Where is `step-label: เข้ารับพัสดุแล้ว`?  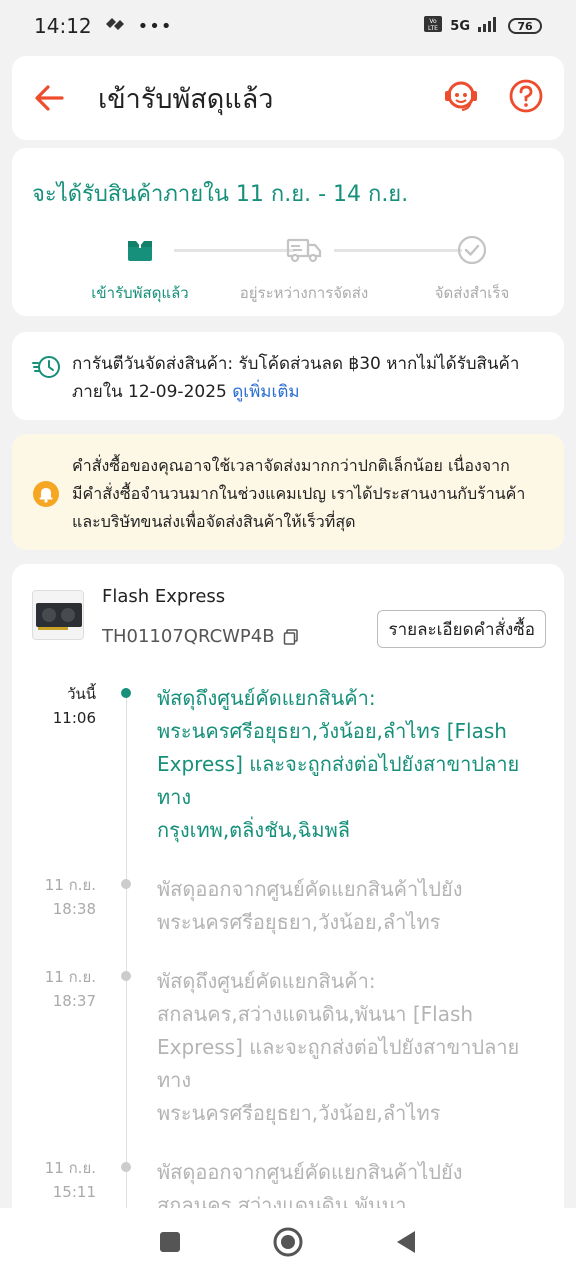 step-label: เข้ารับพัสดุแล้ว is located at coordinates (140, 293).